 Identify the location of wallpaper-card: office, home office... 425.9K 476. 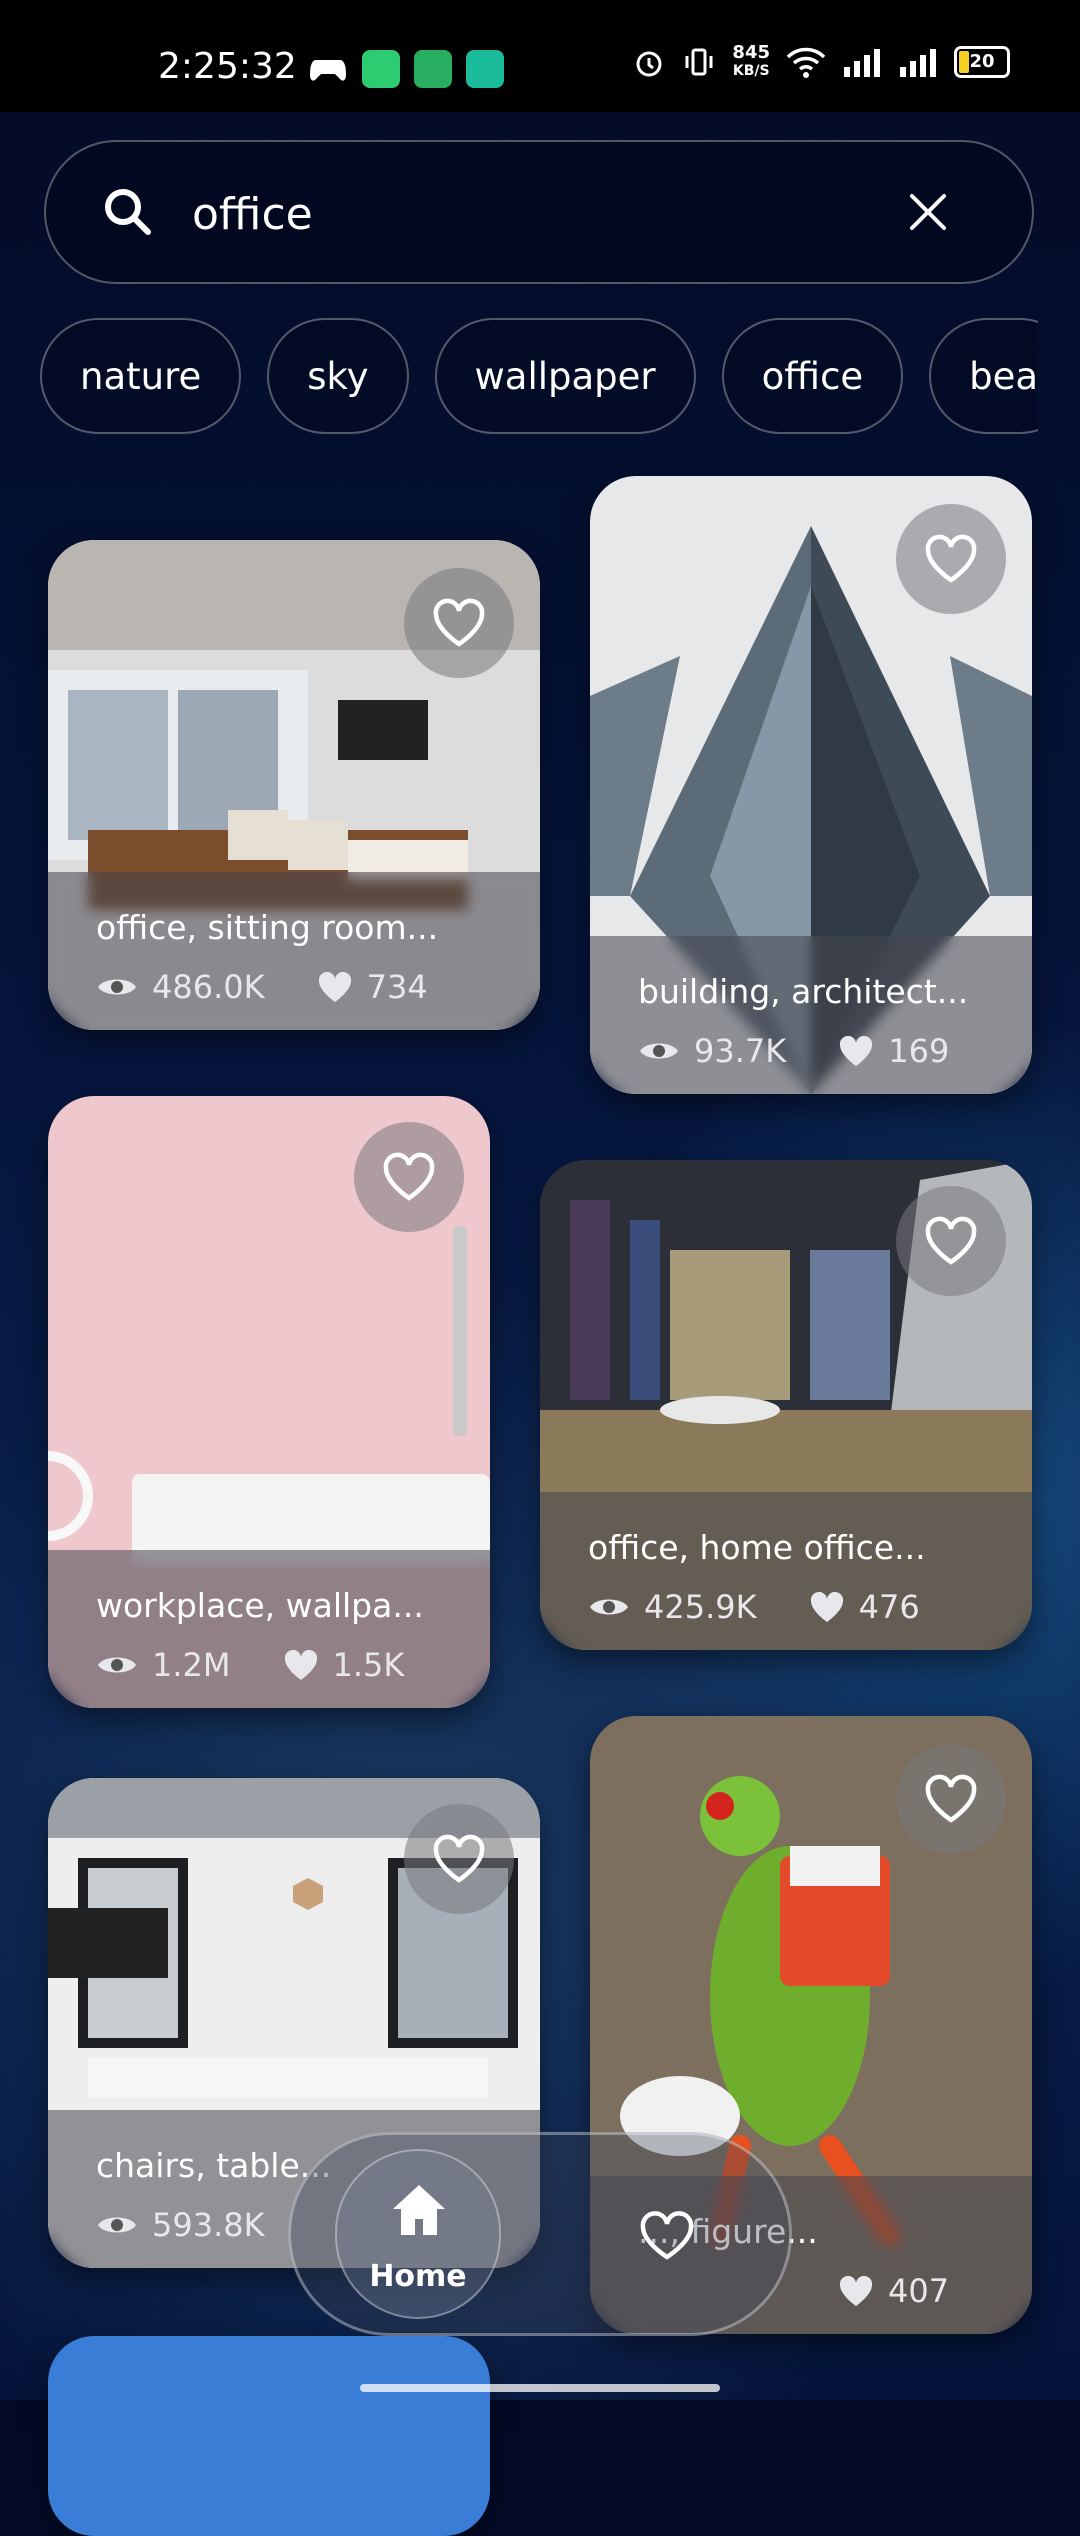
(786, 1405).